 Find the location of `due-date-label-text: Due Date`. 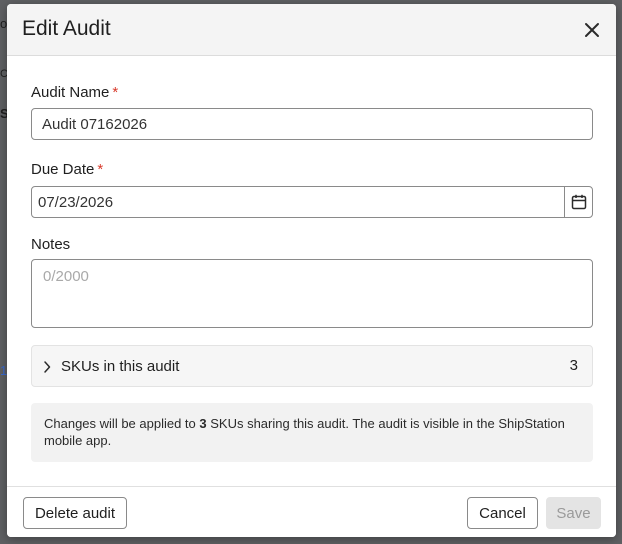

due-date-label-text: Due Date is located at coordinates (63, 169).